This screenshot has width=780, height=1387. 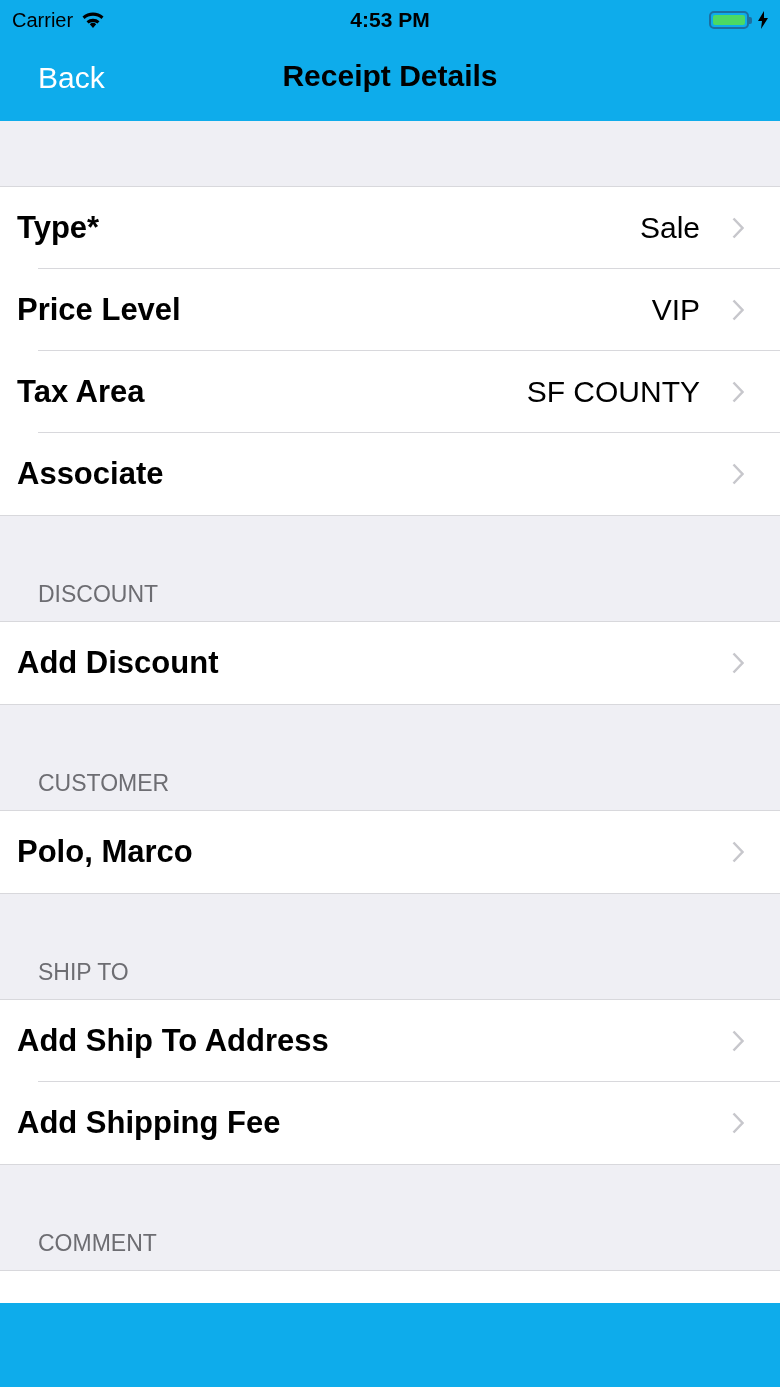 I want to click on row-label: Add Discount, so click(x=118, y=663).